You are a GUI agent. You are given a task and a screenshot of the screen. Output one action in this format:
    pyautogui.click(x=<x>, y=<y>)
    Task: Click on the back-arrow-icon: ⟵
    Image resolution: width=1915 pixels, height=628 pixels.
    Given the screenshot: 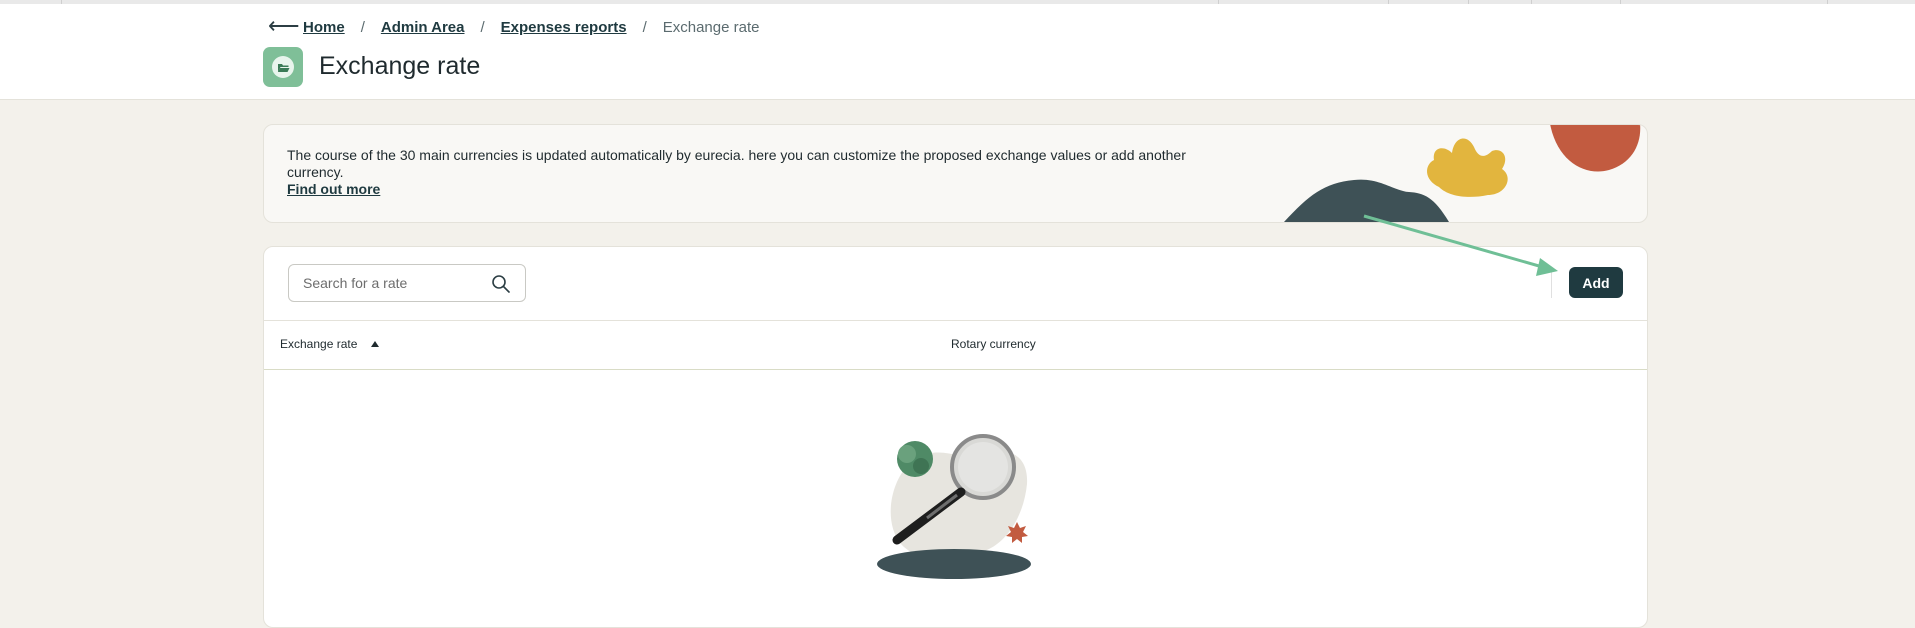 What is the action you would take?
    pyautogui.click(x=284, y=26)
    